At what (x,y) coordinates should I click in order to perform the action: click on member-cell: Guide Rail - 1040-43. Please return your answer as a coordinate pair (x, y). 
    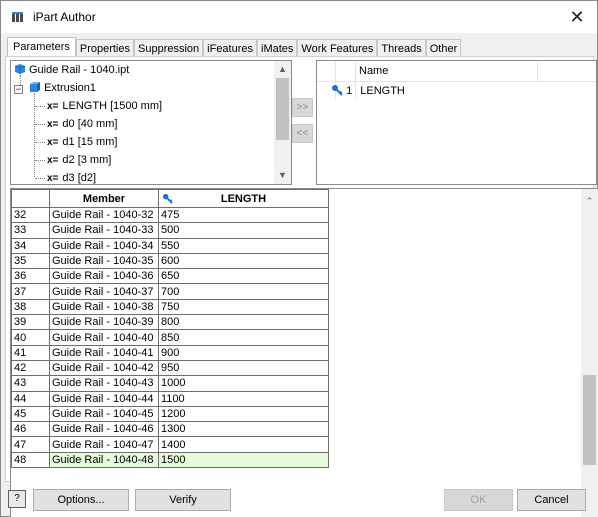
    Looking at the image, I should click on (104, 383).